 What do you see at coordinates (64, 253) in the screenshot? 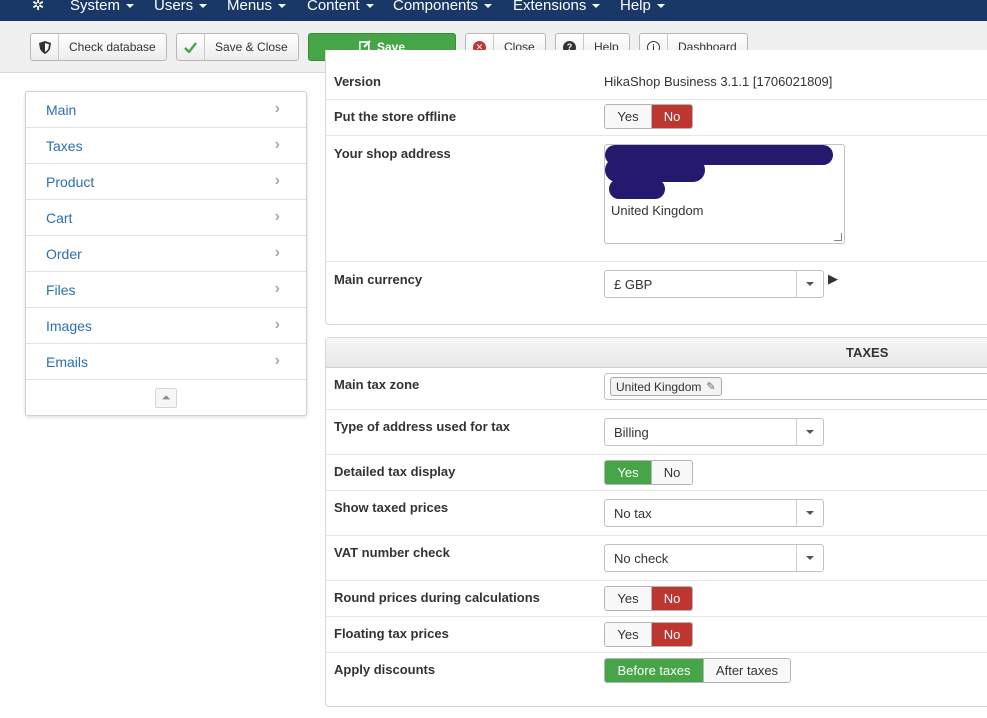
I see `sidebar-item-label: Order` at bounding box center [64, 253].